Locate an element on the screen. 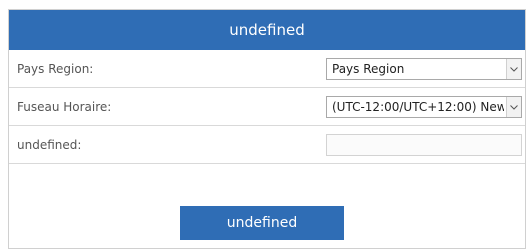 The image size is (527, 249). country-region-value: Pays Region is located at coordinates (368, 69).